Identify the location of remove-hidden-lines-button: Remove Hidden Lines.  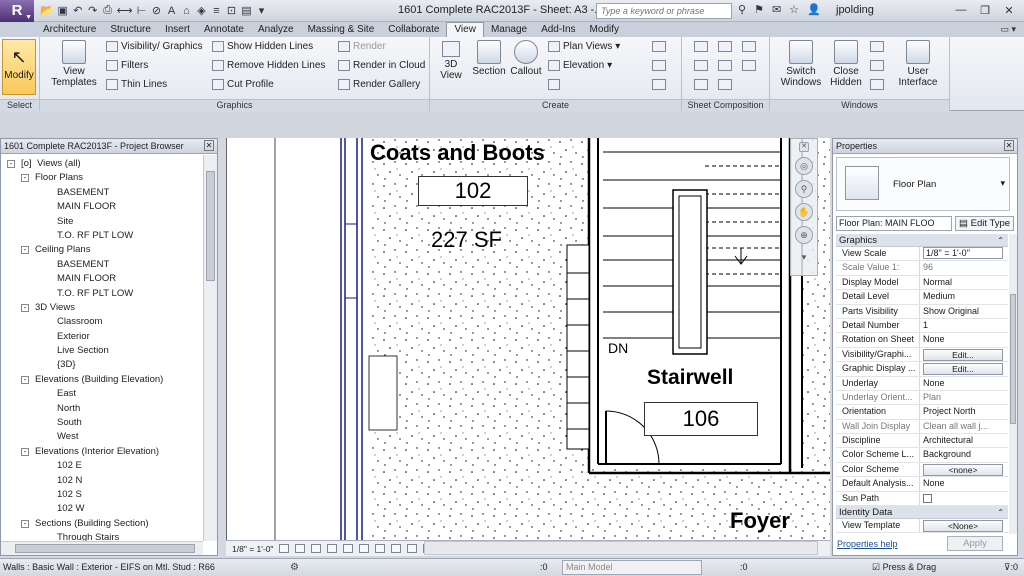
(268, 65).